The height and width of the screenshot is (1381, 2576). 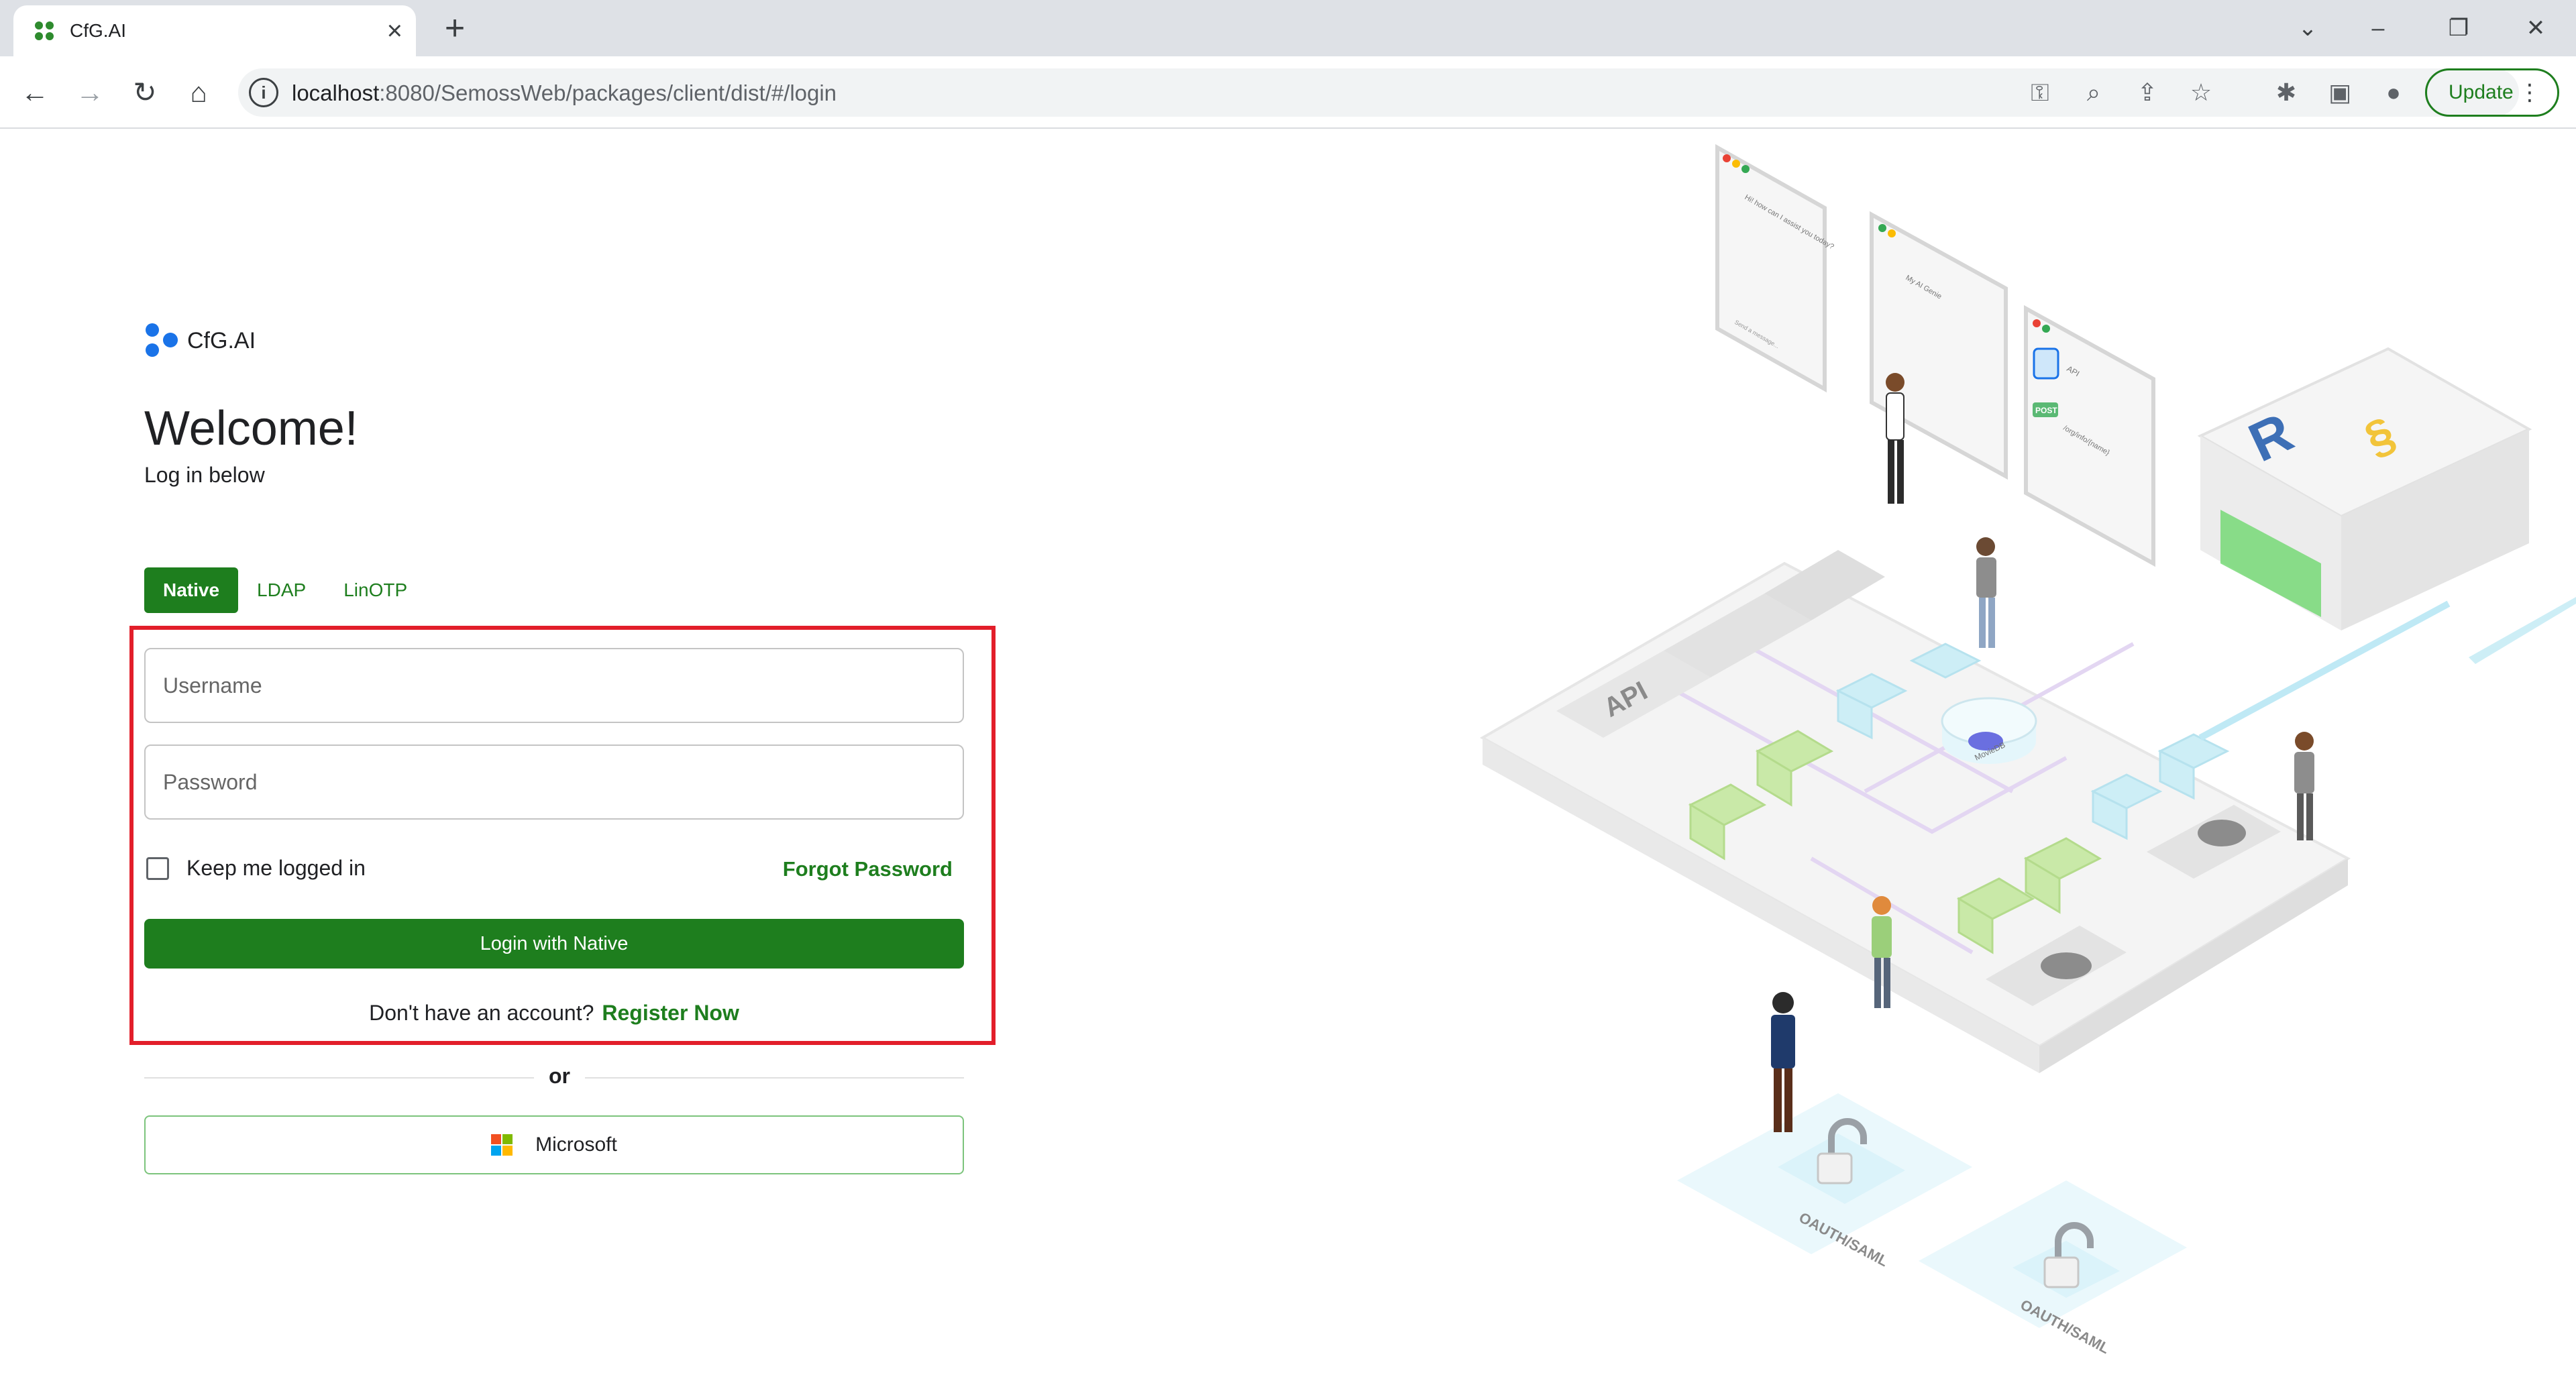 I want to click on tab-ldap: LDAP, so click(x=281, y=590).